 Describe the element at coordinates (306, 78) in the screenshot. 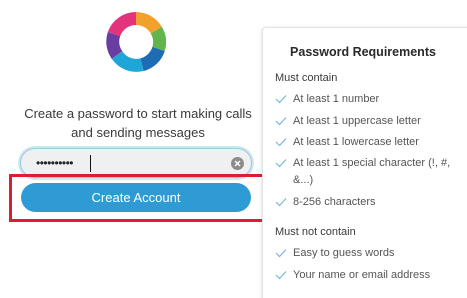

I see `must-contain-label: Must contain` at that location.